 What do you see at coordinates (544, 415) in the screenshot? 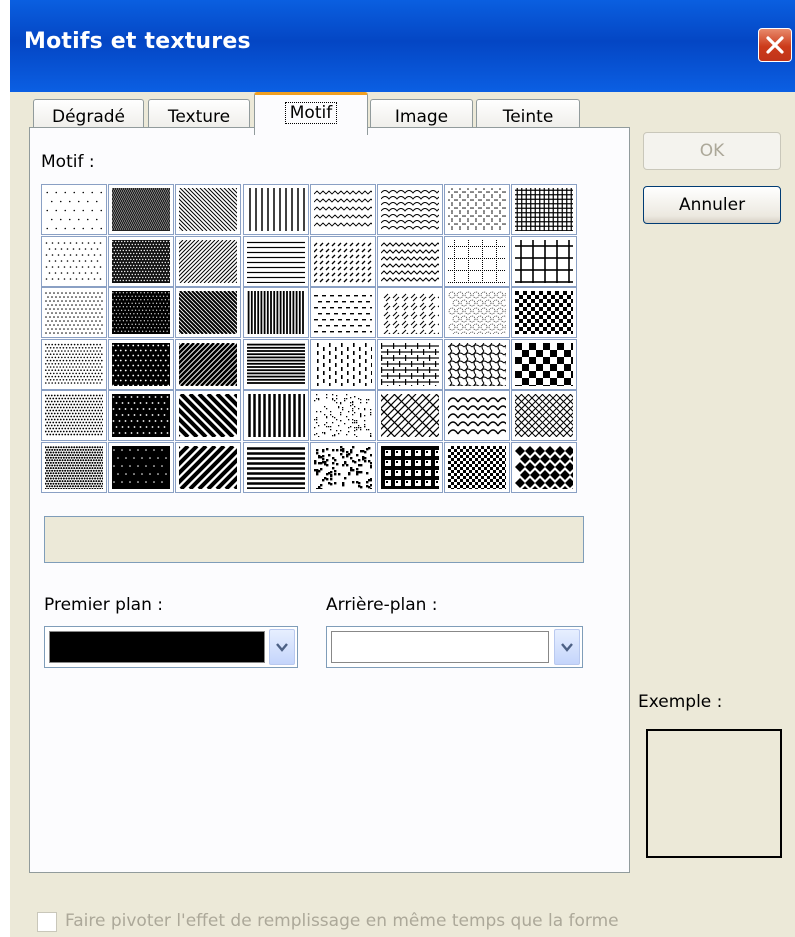
I see `pattern-outlined-diamond` at bounding box center [544, 415].